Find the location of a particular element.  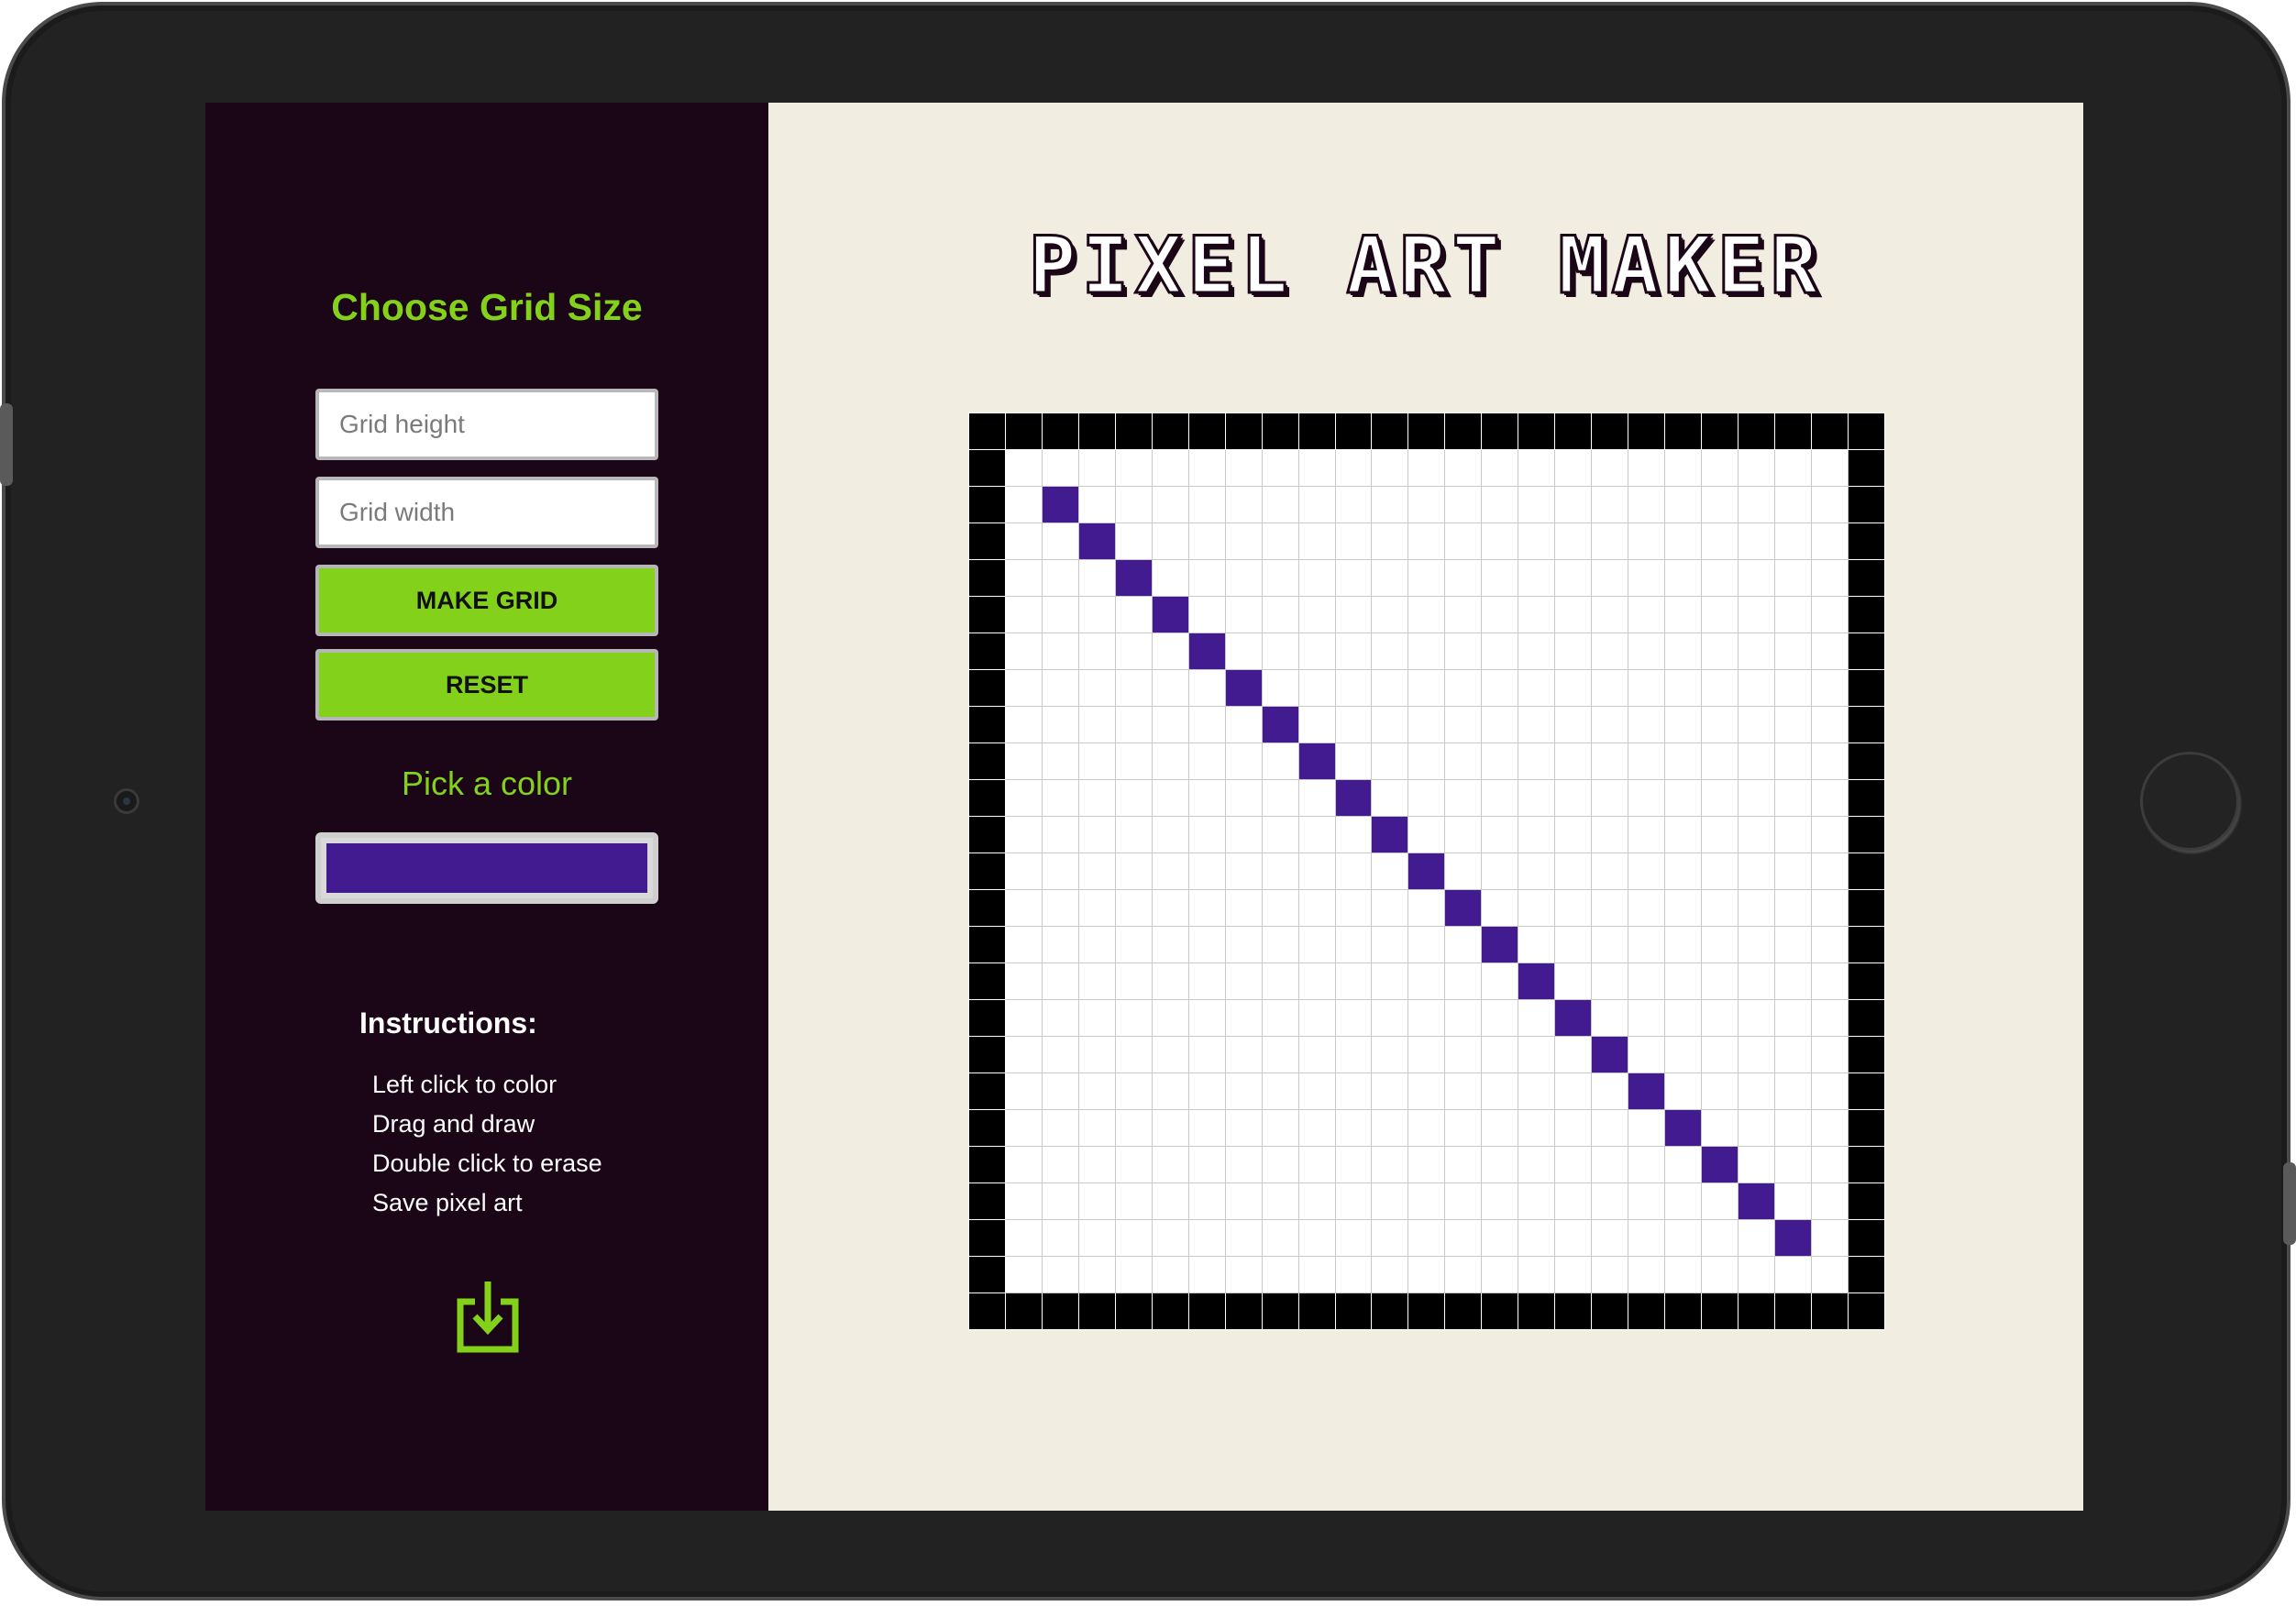

color-picker is located at coordinates (486, 868).